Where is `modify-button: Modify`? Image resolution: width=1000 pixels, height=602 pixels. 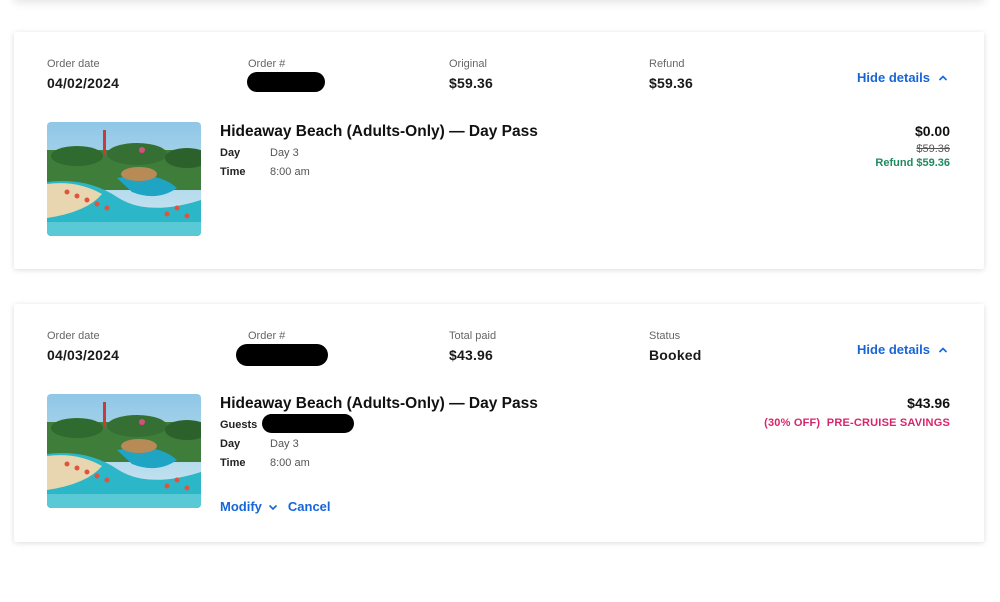
modify-button: Modify is located at coordinates (241, 506).